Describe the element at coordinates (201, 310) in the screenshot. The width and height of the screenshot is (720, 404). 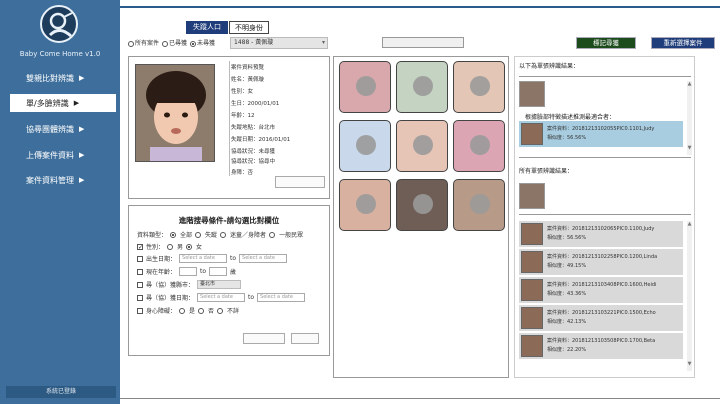
I see `radio-no` at that location.